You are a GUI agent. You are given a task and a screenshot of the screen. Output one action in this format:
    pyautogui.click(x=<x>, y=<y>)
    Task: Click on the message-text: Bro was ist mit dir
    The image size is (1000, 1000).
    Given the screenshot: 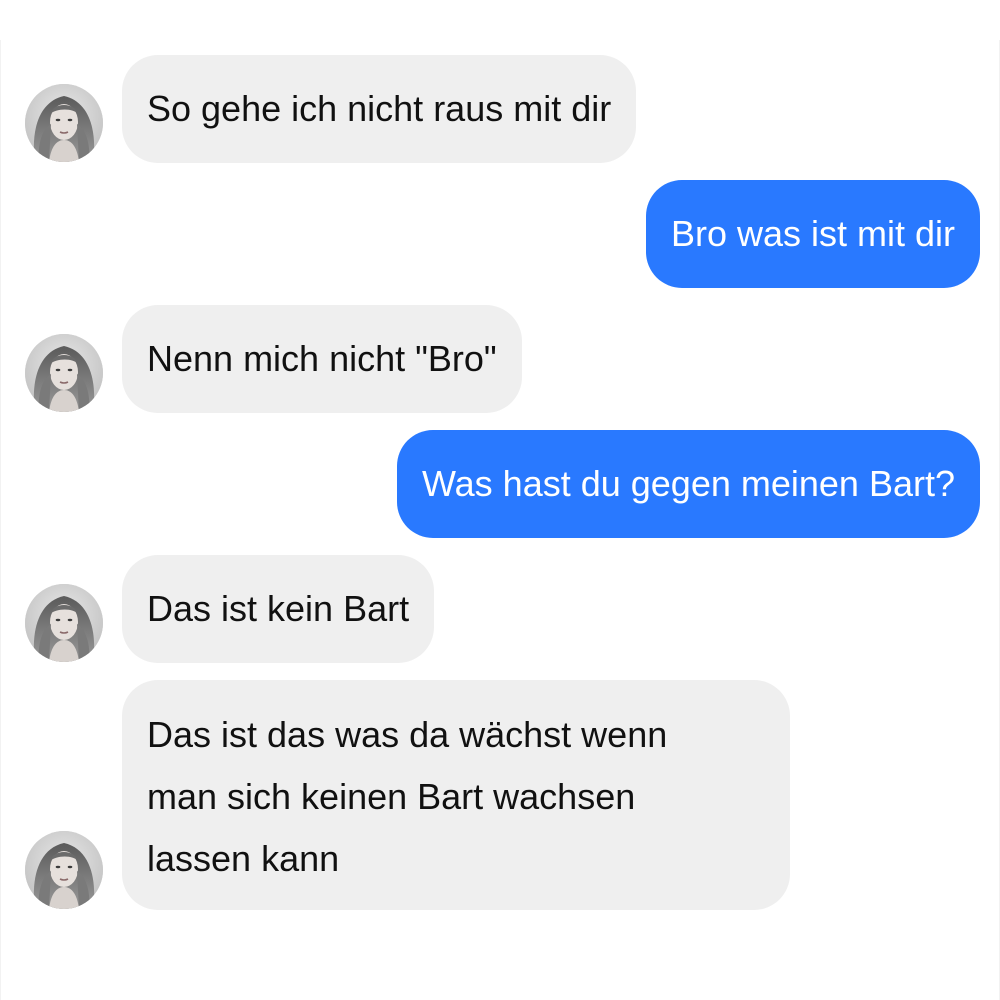 What is the action you would take?
    pyautogui.click(x=812, y=233)
    